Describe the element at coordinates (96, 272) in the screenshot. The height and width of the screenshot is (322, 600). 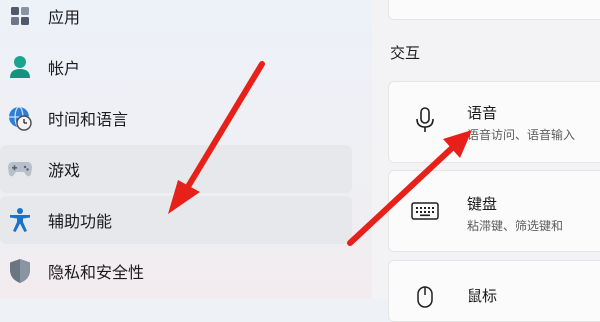
I see `sidebar-item-label: 隐私和安全性` at that location.